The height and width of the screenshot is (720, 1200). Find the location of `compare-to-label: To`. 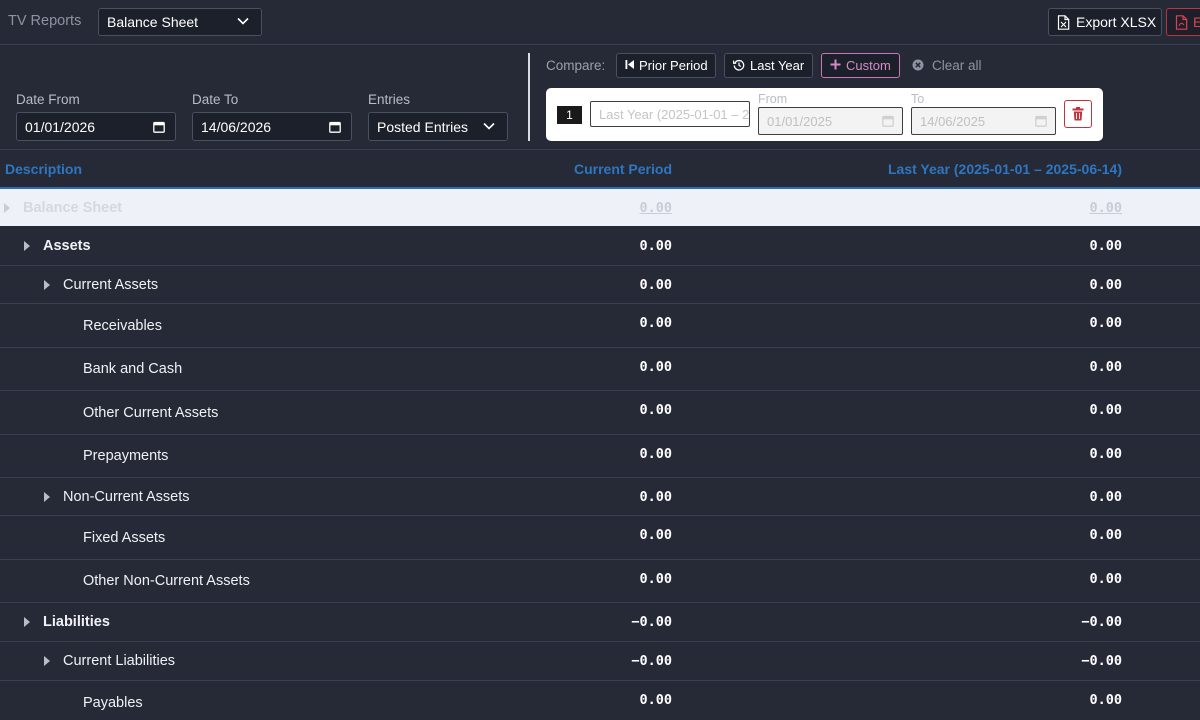

compare-to-label: To is located at coordinates (918, 99).